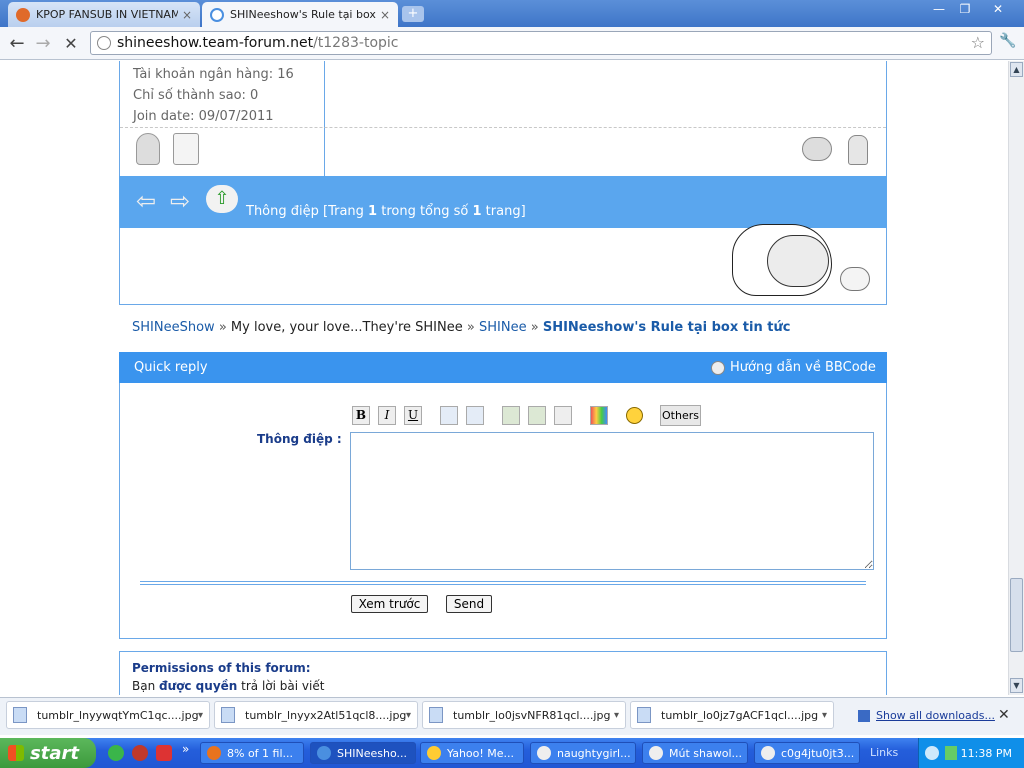 This screenshot has height=768, width=1024. I want to click on link-button, so click(563, 415).